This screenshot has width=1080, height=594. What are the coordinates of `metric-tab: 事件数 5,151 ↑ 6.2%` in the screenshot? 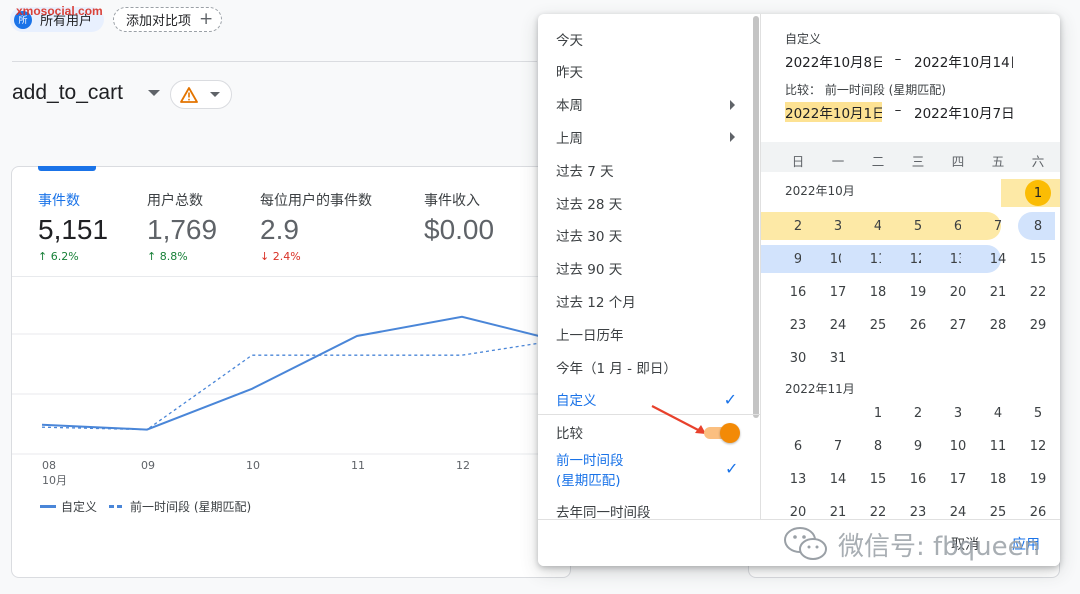 It's located at (73, 226).